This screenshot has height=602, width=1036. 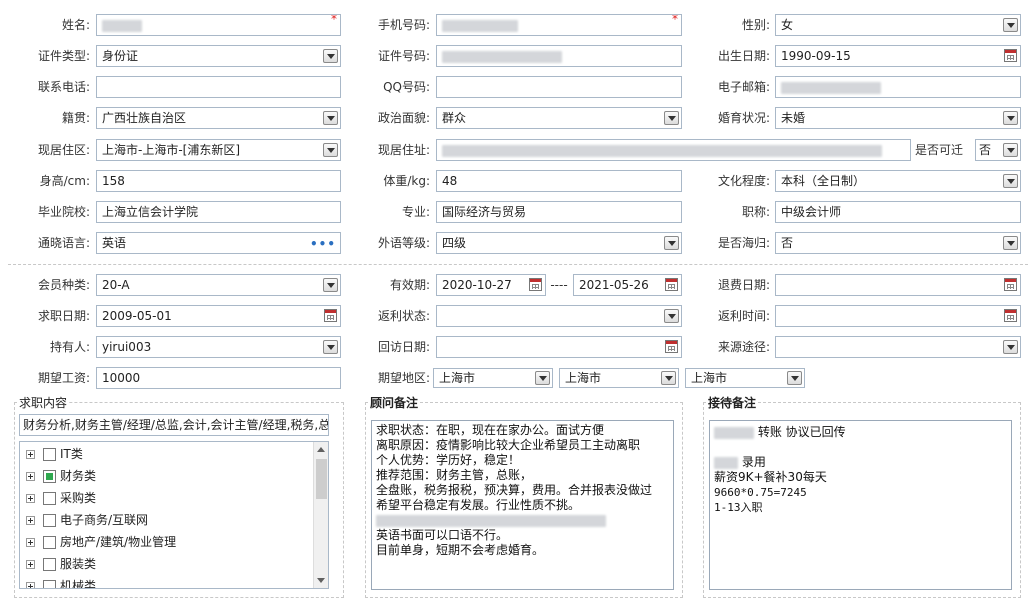 I want to click on phone-field, so click(x=218, y=87).